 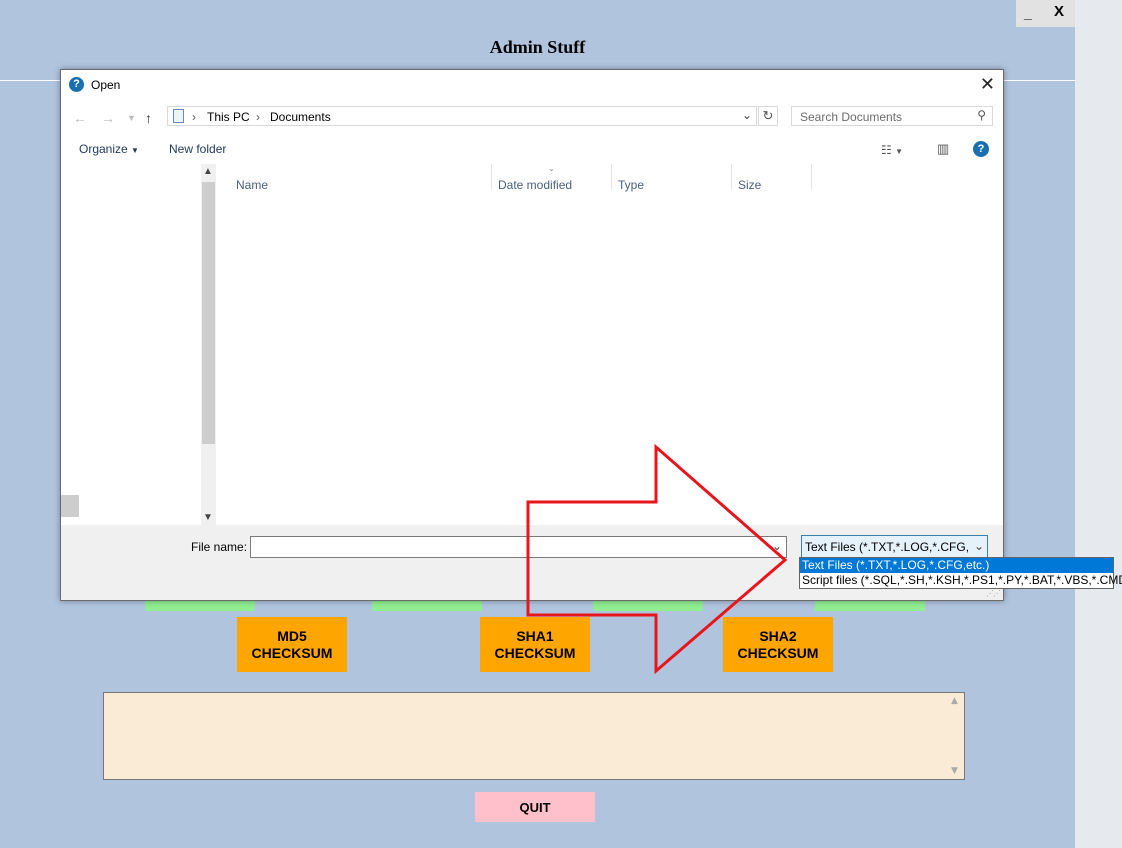 I want to click on address-dropdown-icon: ⌄, so click(x=747, y=115).